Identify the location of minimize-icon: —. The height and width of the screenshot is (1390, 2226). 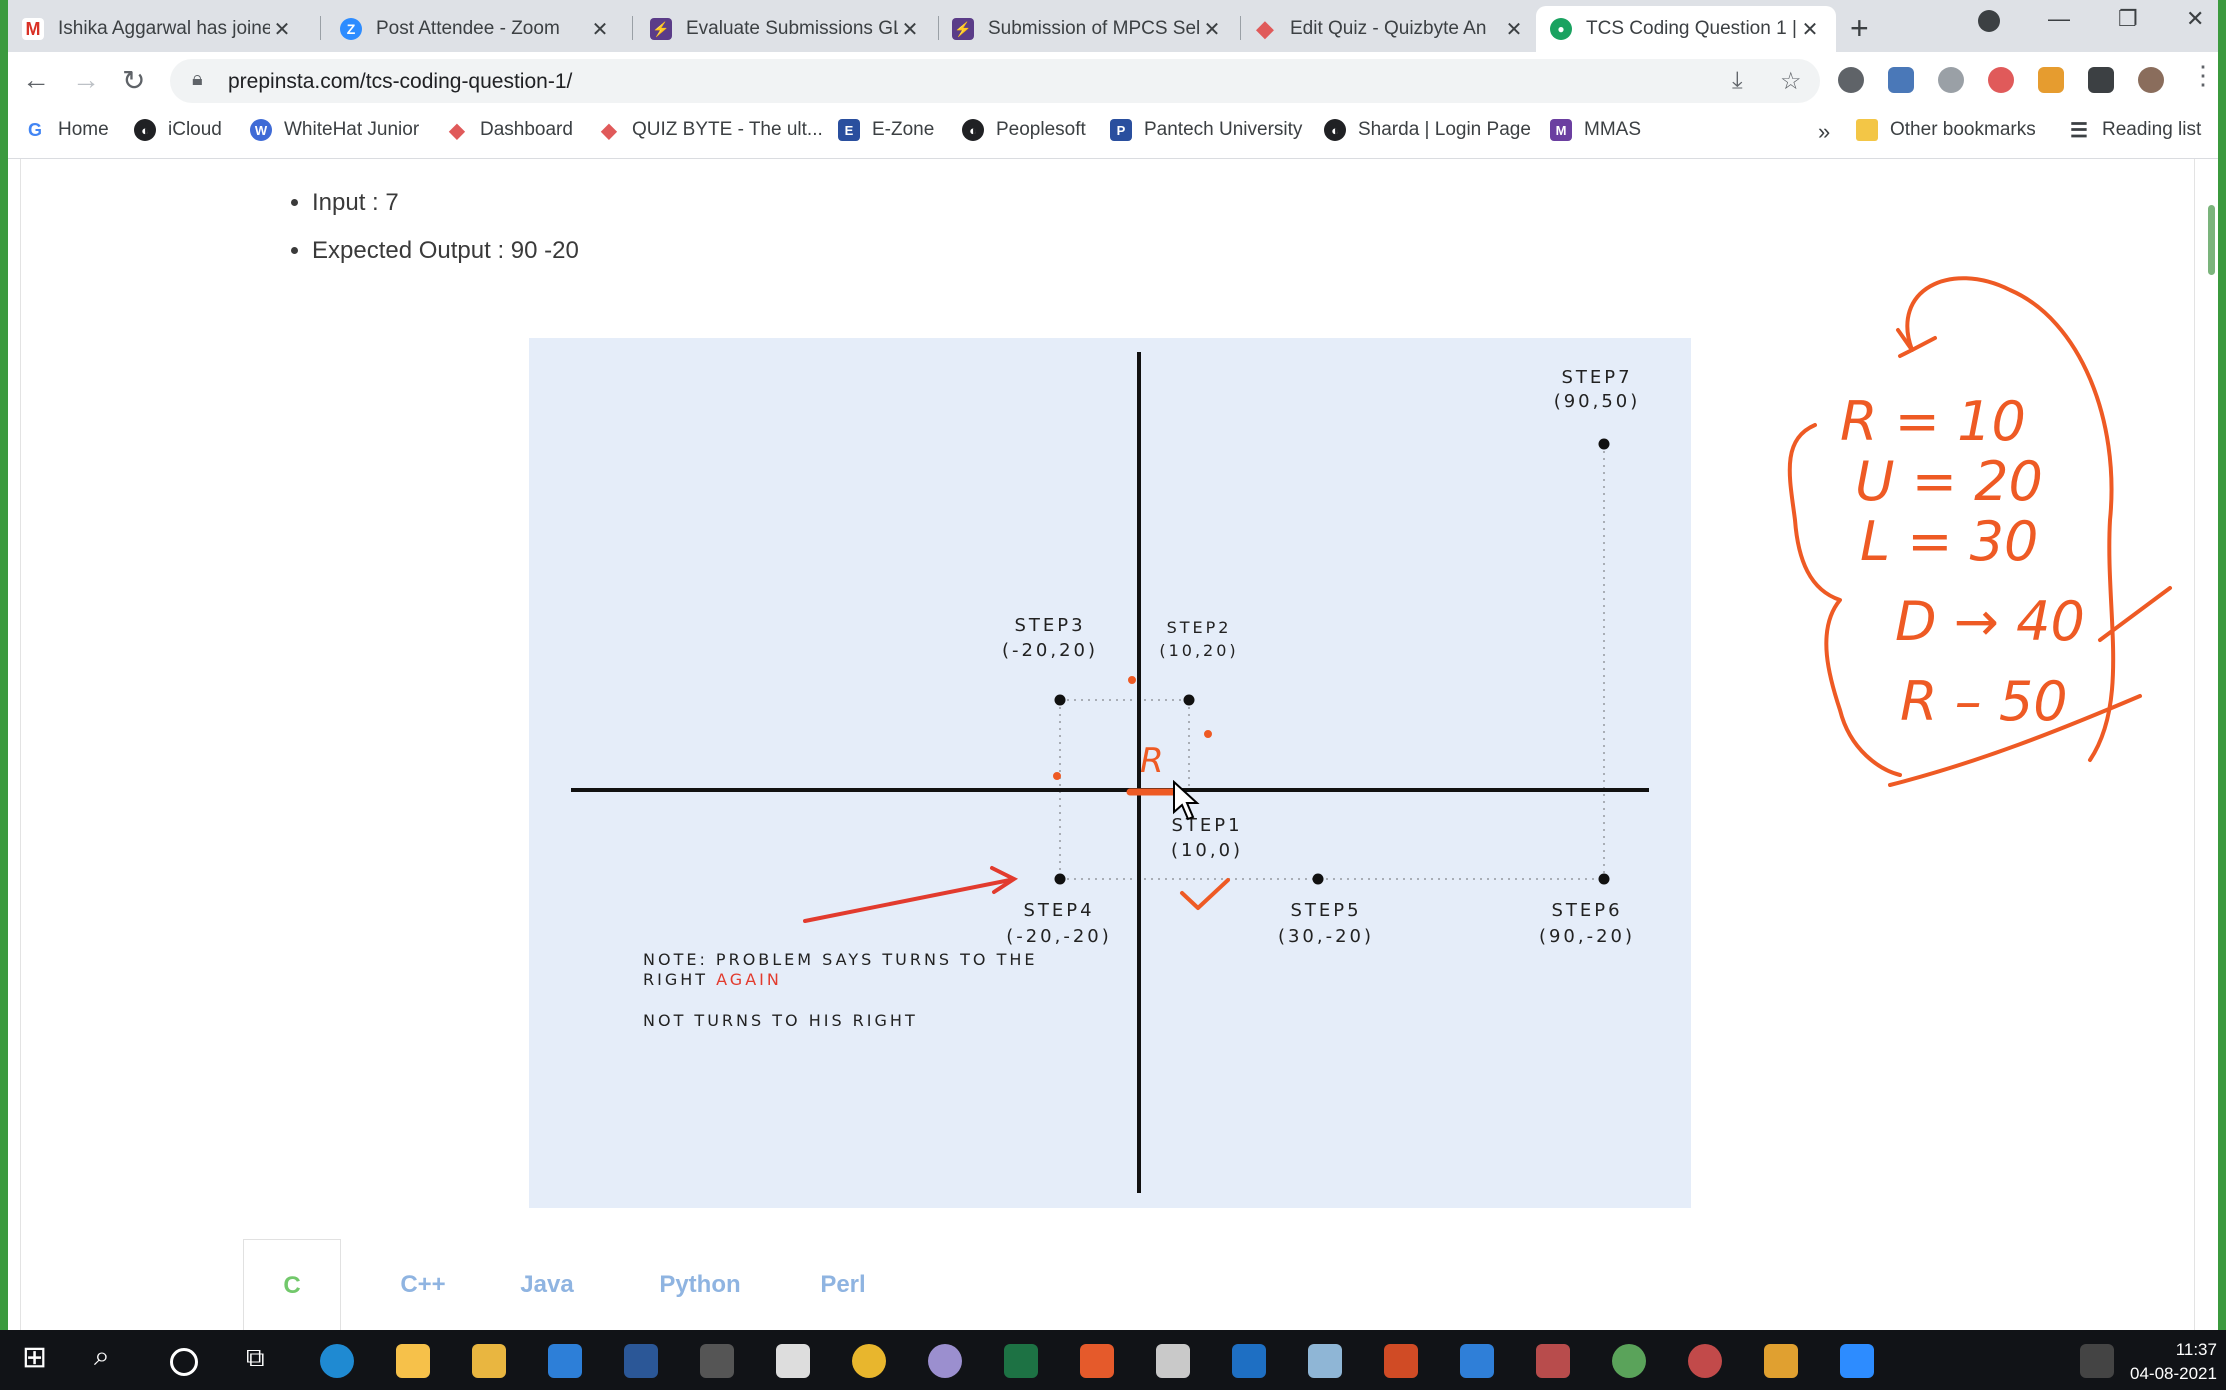
(2059, 19).